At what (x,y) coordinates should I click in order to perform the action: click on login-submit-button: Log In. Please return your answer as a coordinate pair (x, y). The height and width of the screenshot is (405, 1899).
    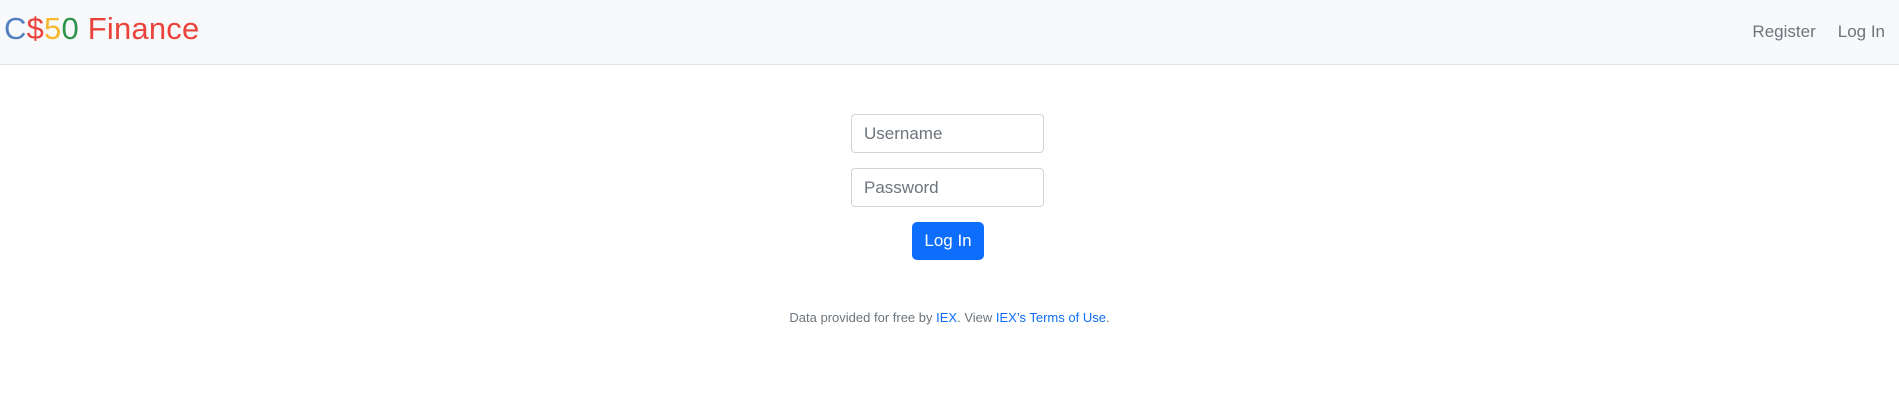
    Looking at the image, I should click on (948, 241).